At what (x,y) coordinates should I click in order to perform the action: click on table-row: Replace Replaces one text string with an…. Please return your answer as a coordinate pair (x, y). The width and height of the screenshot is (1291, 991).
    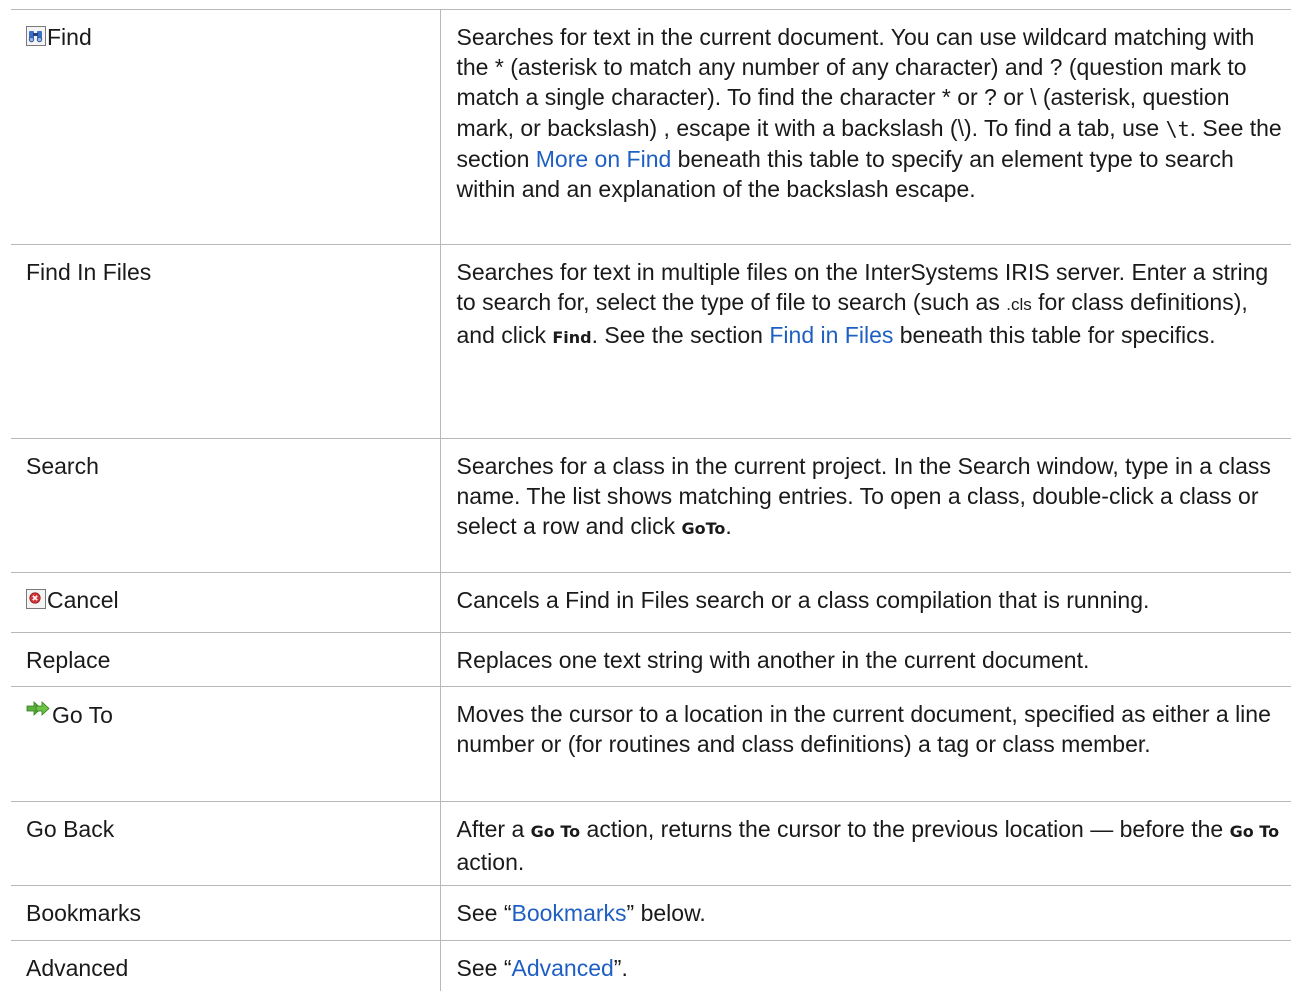
    Looking at the image, I should click on (651, 659).